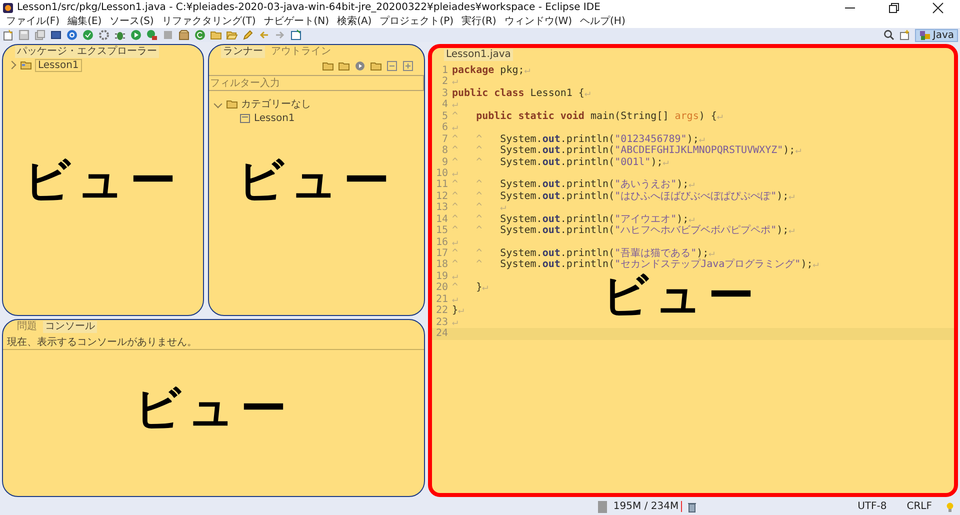 The image size is (960, 515). What do you see at coordinates (479, 21) in the screenshot?
I see `menu-item: 実行(R)` at bounding box center [479, 21].